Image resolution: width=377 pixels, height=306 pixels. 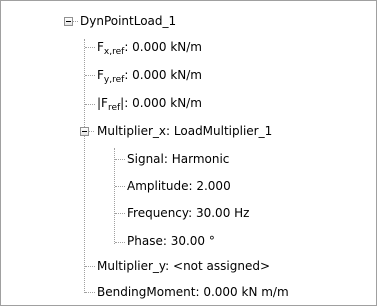 I want to click on tree-node-multiplier-y: Multiplier_y: <not assigned>, so click(x=183, y=266).